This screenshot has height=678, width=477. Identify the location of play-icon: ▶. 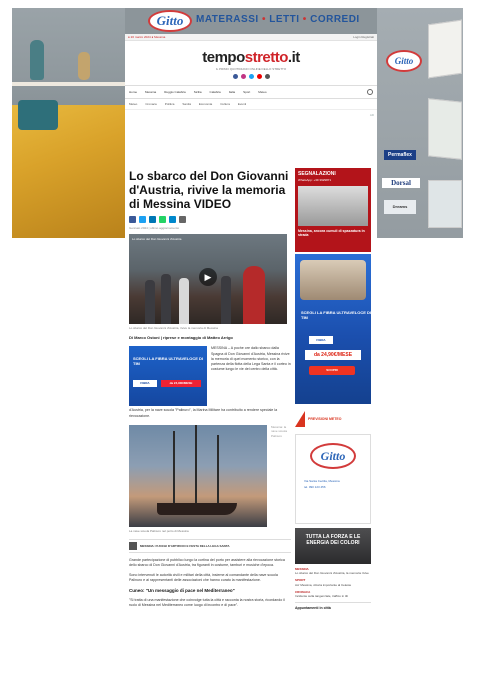
(208, 277).